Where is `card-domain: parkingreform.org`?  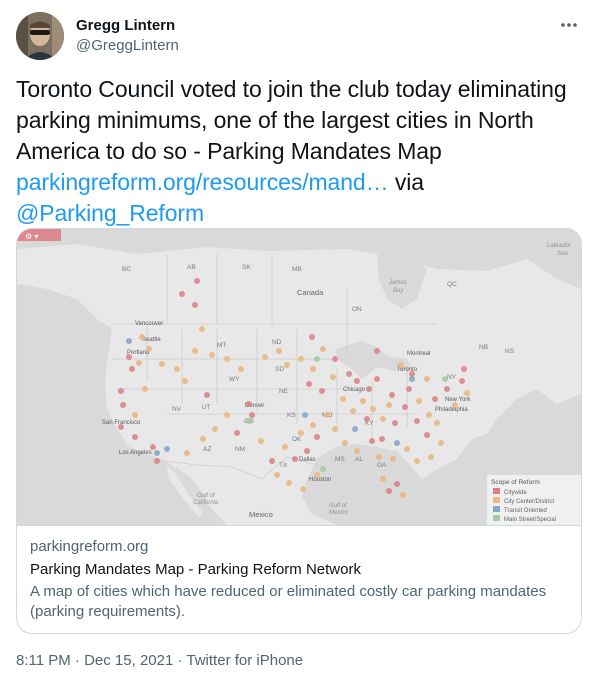
card-domain: parkingreform.org is located at coordinates (89, 546).